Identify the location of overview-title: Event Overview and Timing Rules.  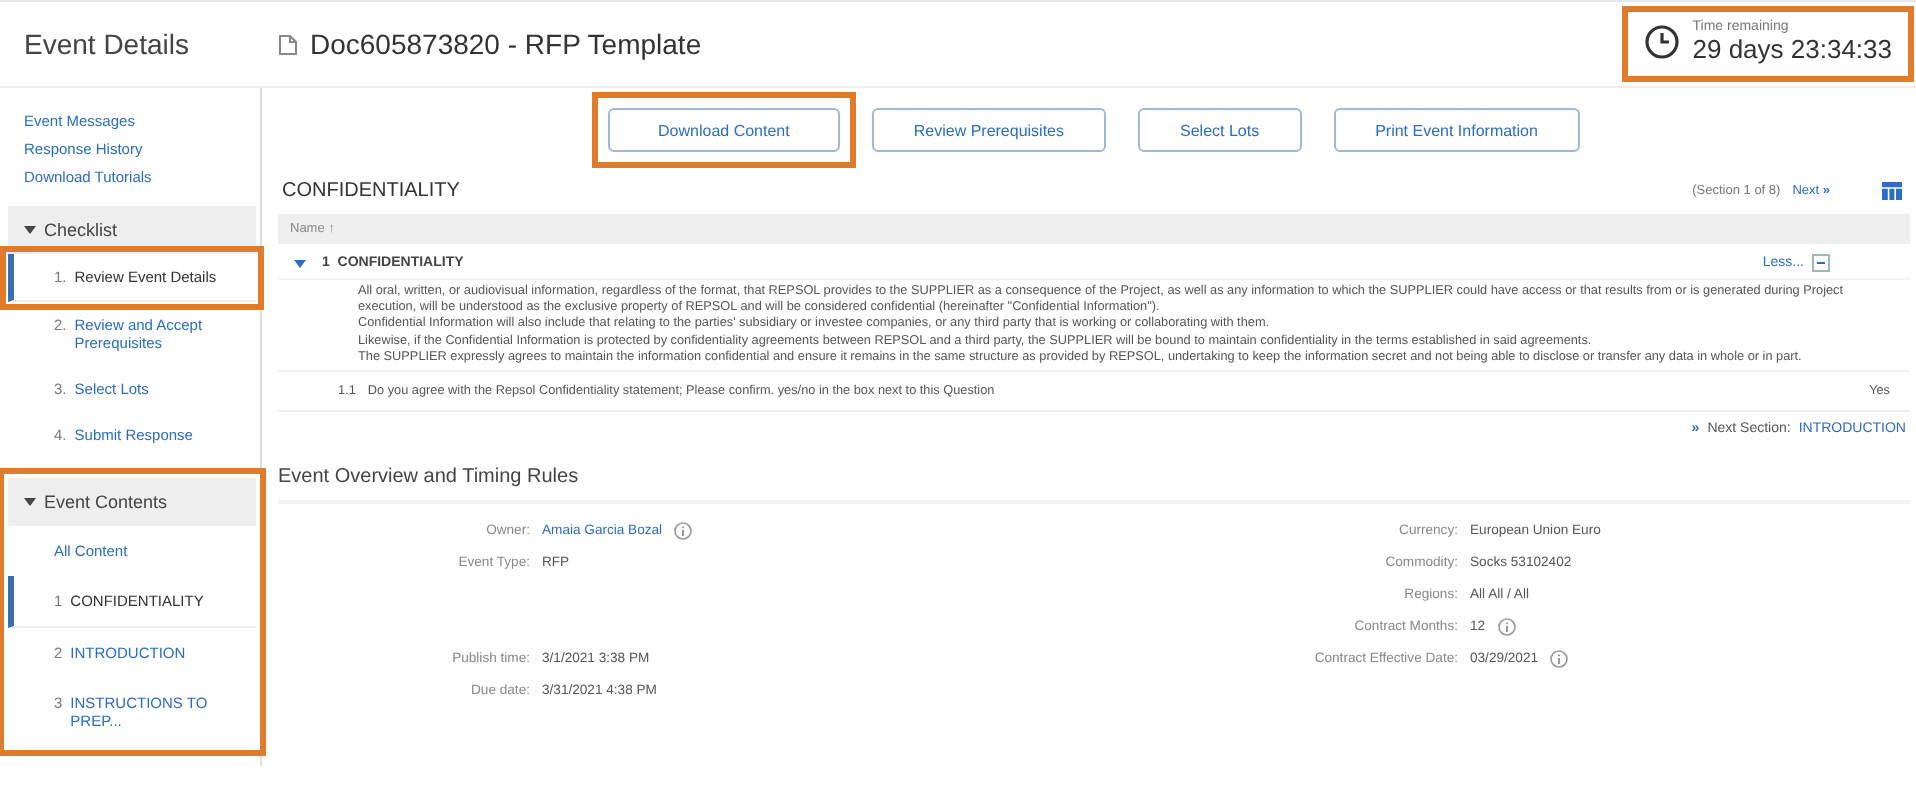
(1094, 474).